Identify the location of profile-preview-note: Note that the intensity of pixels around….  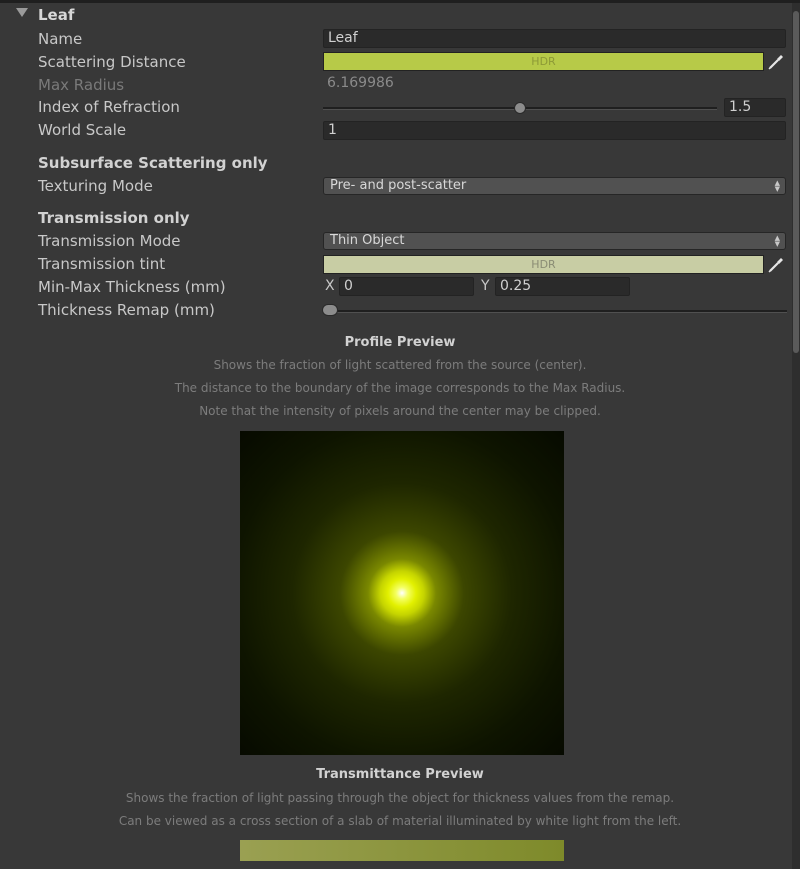
(400, 411).